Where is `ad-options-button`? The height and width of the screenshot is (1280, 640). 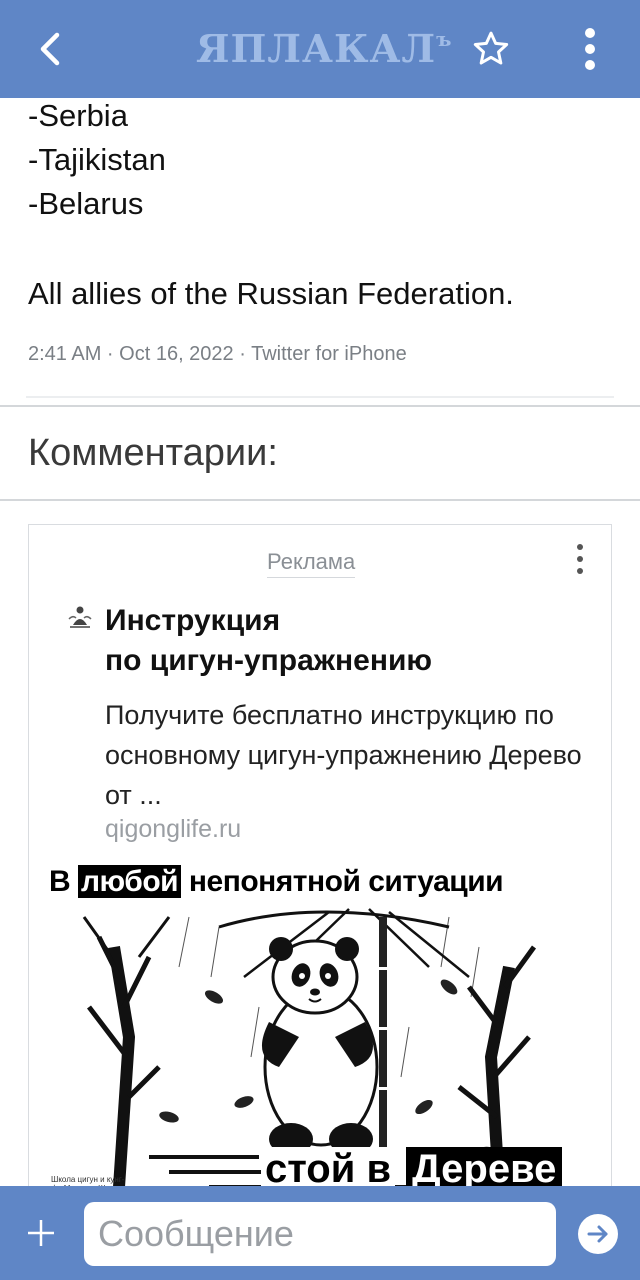
ad-options-button is located at coordinates (580, 559).